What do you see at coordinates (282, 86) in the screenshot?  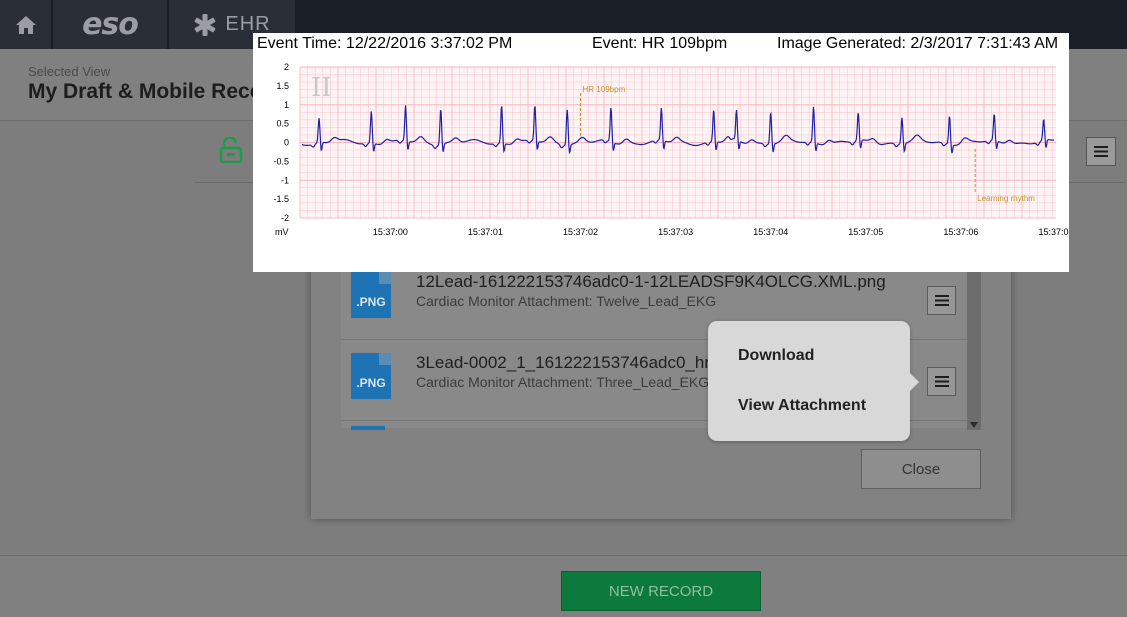 I see `ekg-y-tick-label: 1.5` at bounding box center [282, 86].